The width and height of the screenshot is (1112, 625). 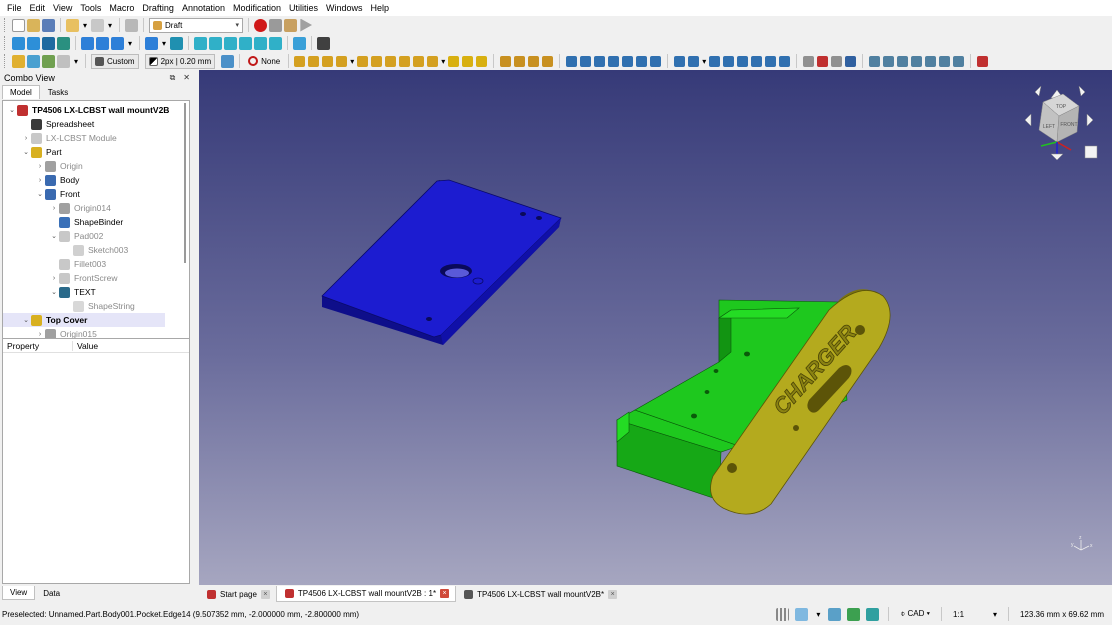 I want to click on undo-icon, so click(x=72, y=25).